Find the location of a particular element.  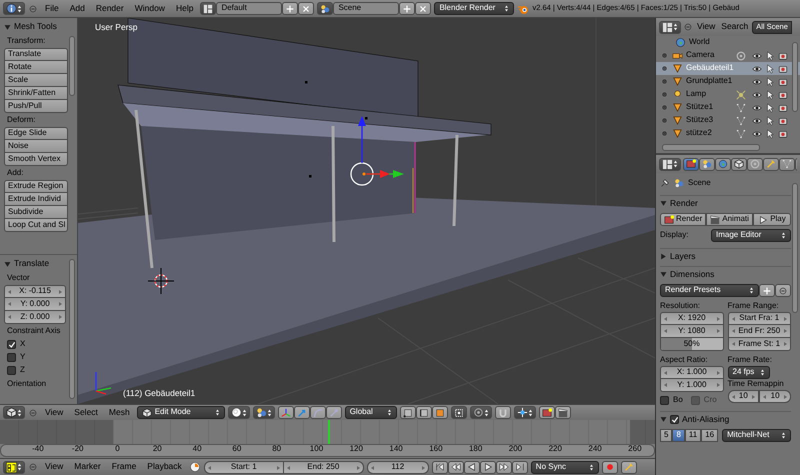

frame-ruler: -40 -20 0 20 40 60 80 100 120 140 160 180 200 220 240 260 is located at coordinates (327, 450).